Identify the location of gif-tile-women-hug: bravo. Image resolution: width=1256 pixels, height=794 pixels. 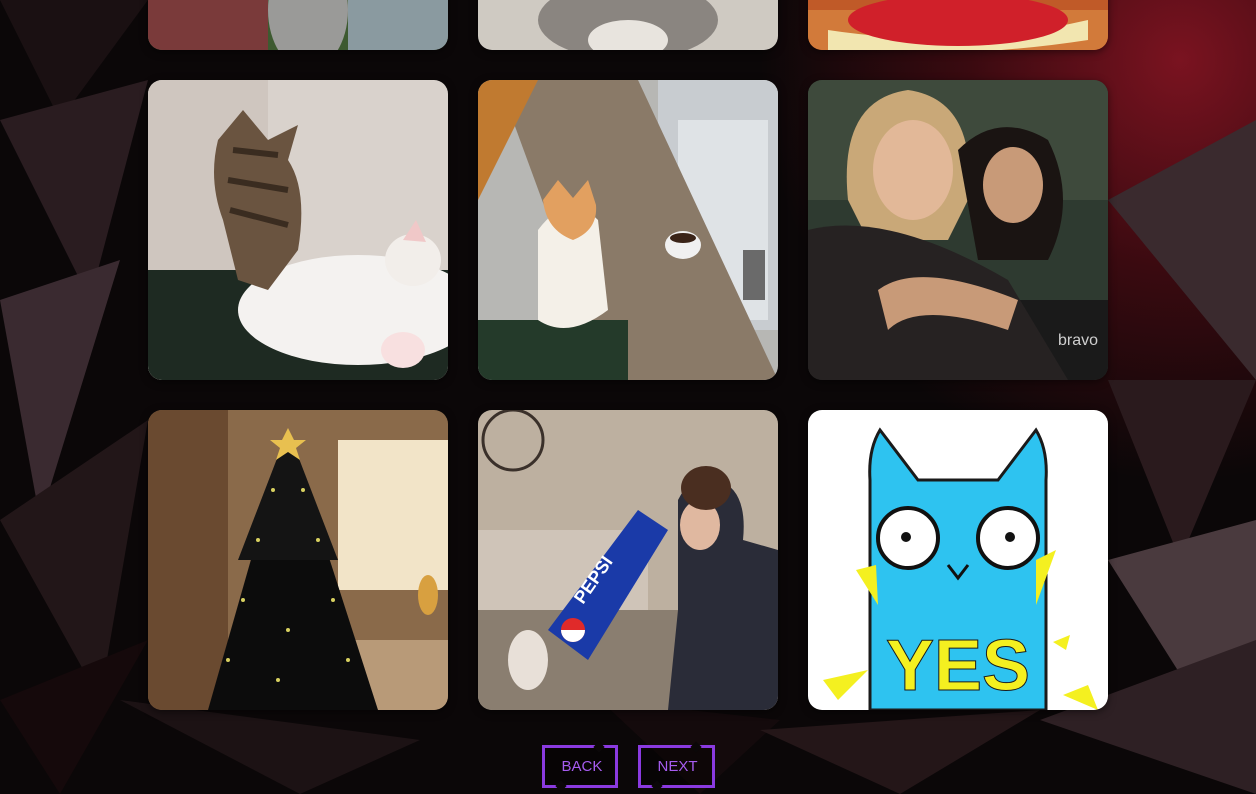
(958, 230).